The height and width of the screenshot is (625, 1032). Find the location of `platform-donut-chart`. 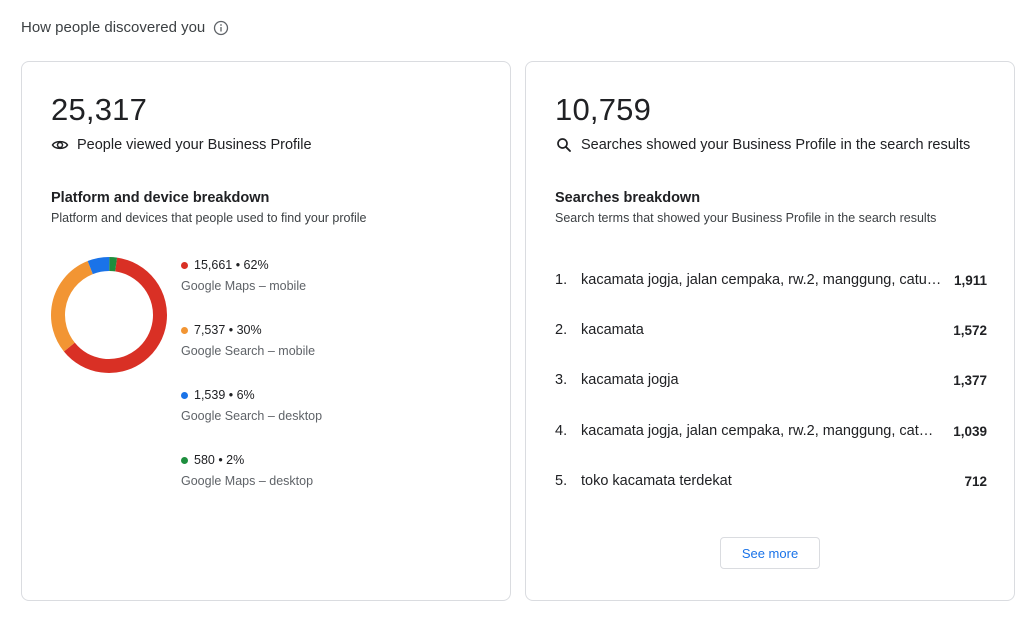

platform-donut-chart is located at coordinates (109, 315).